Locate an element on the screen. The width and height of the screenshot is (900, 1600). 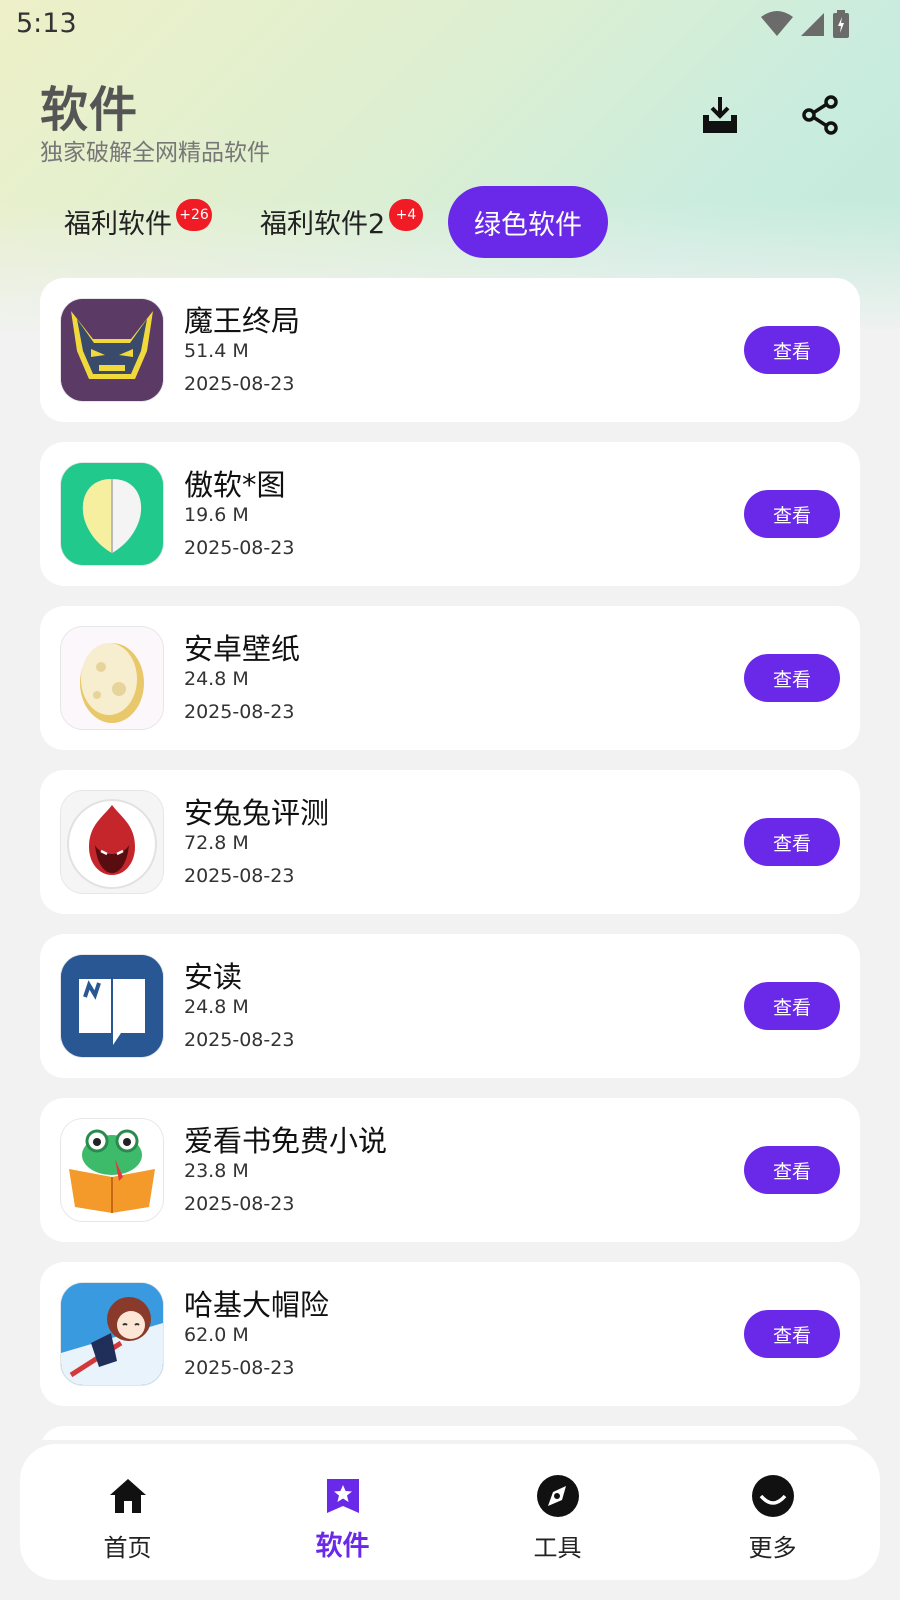
app-name: 爱看书免费小说 is located at coordinates (286, 1141).